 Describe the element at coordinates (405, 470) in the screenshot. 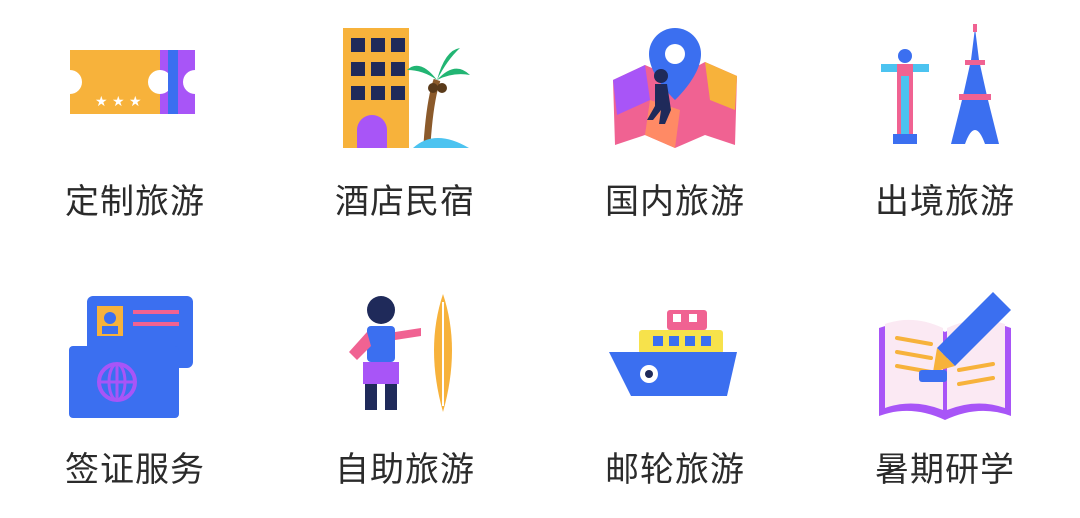

I see `menu-item-label: 自助旅游` at that location.